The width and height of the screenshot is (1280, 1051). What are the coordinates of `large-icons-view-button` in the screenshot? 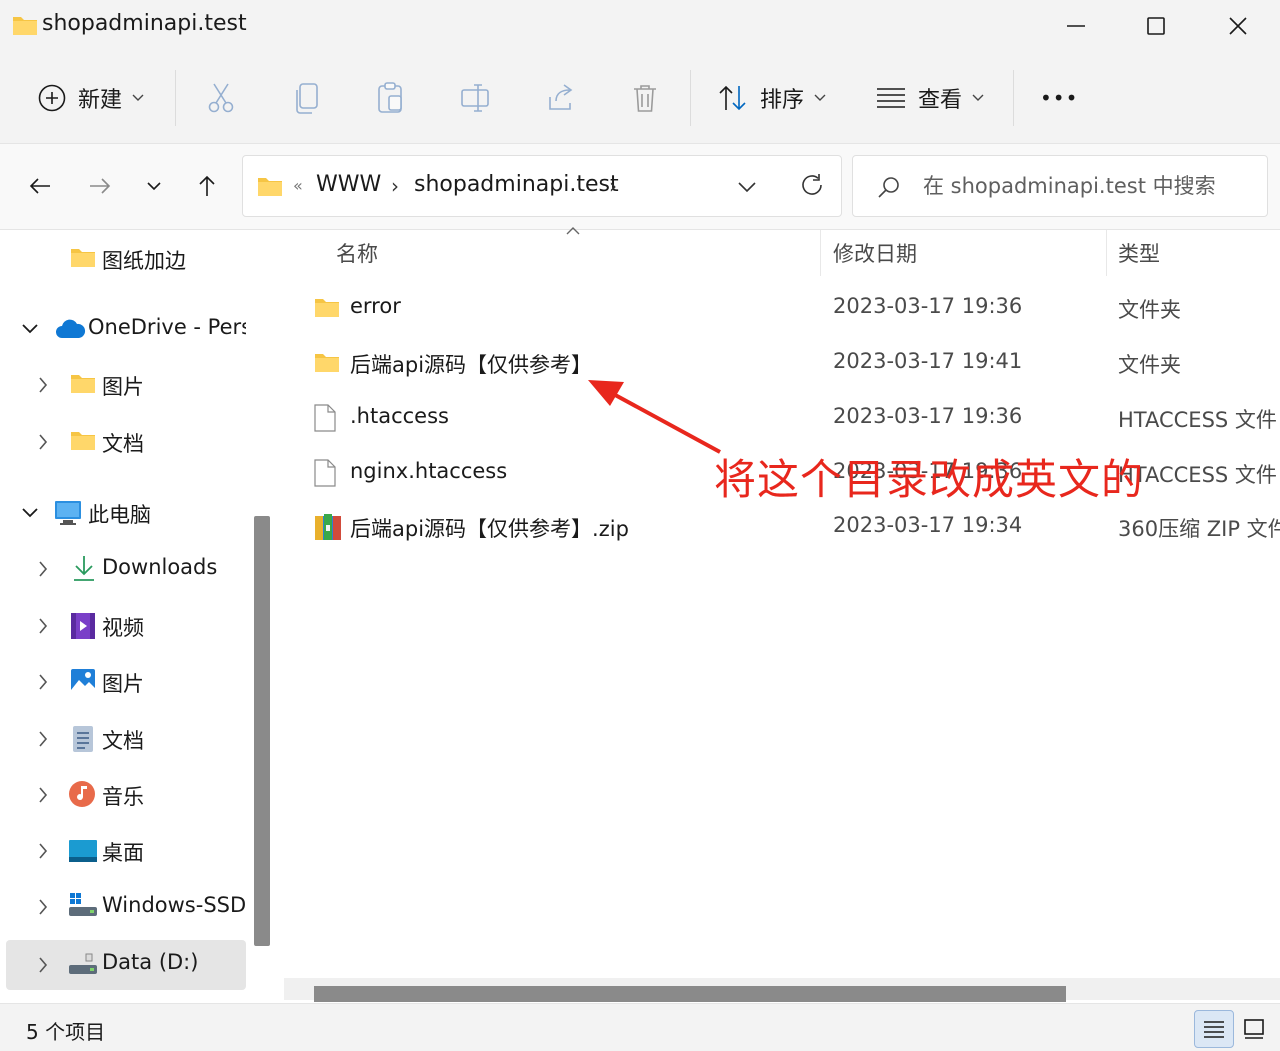 It's located at (1254, 1029).